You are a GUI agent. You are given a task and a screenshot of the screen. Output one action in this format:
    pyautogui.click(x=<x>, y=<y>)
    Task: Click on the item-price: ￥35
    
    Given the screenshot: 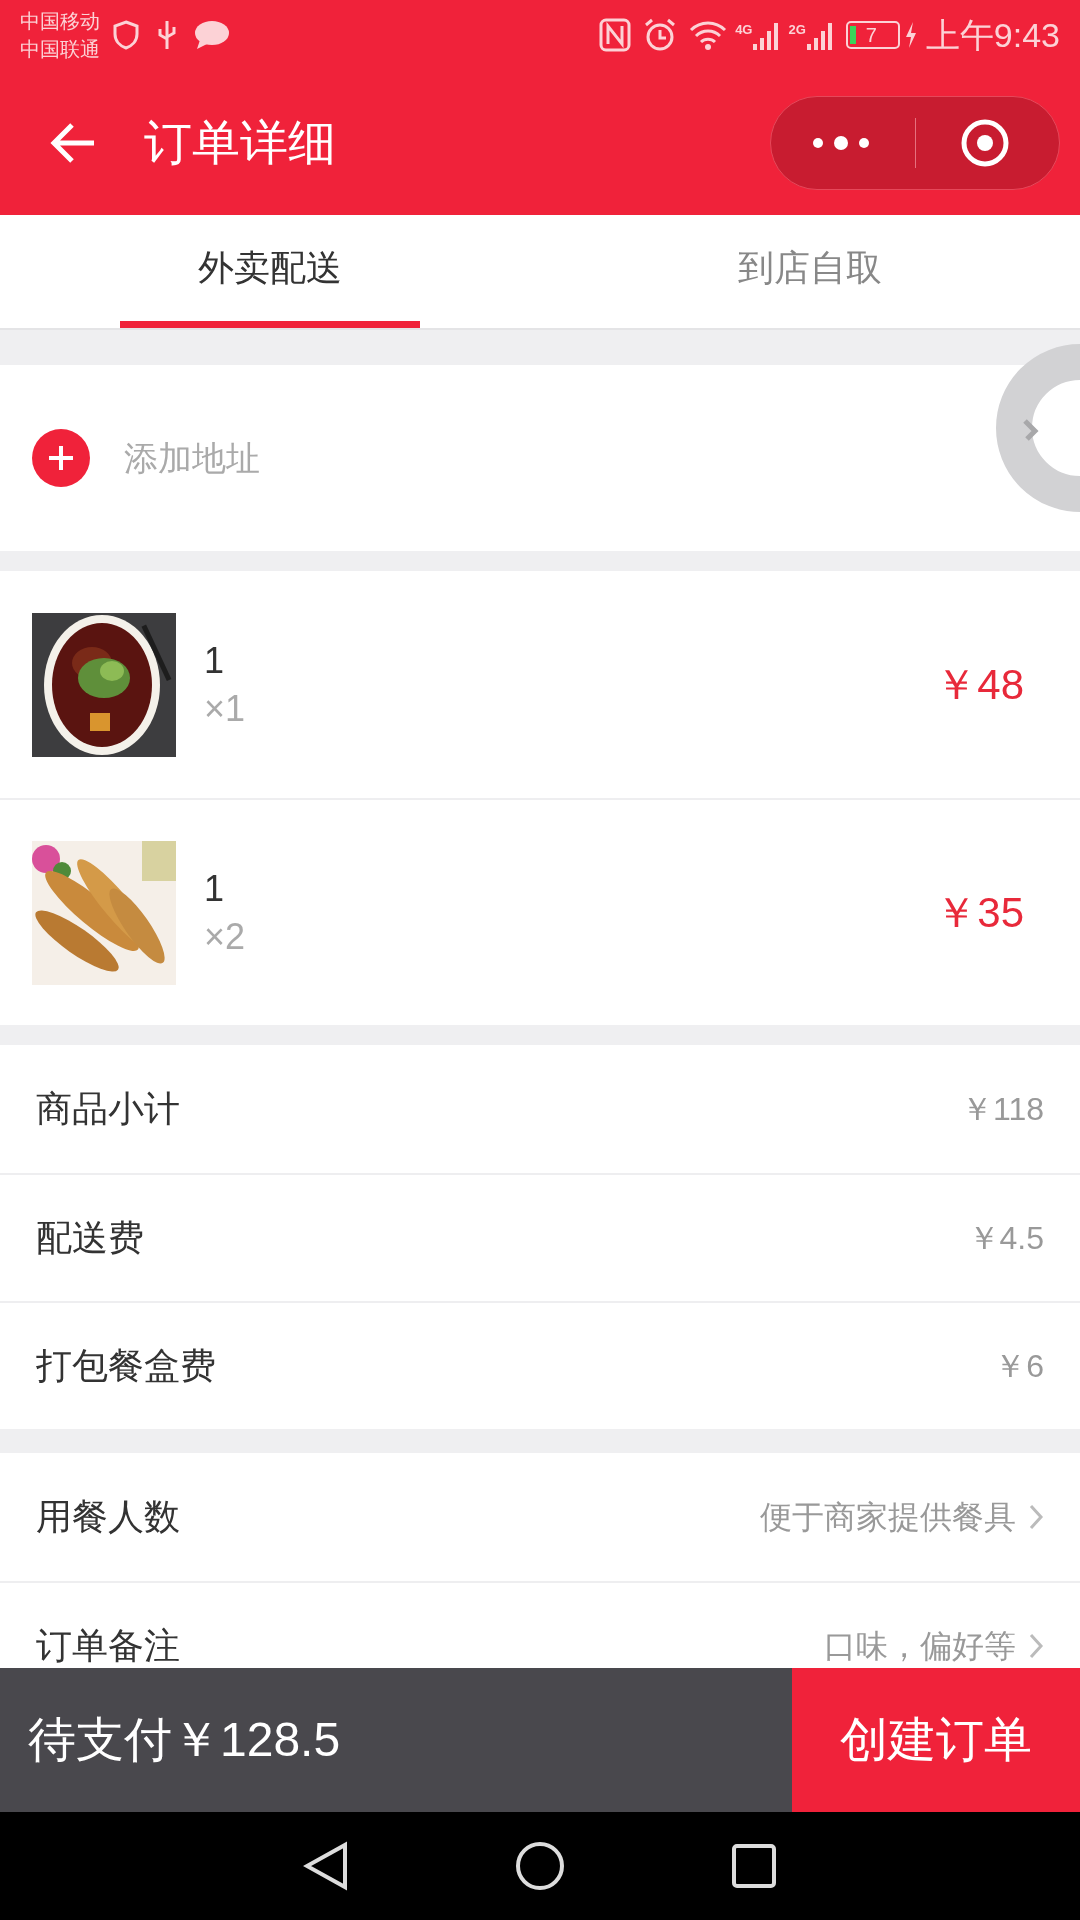 What is the action you would take?
    pyautogui.click(x=979, y=913)
    